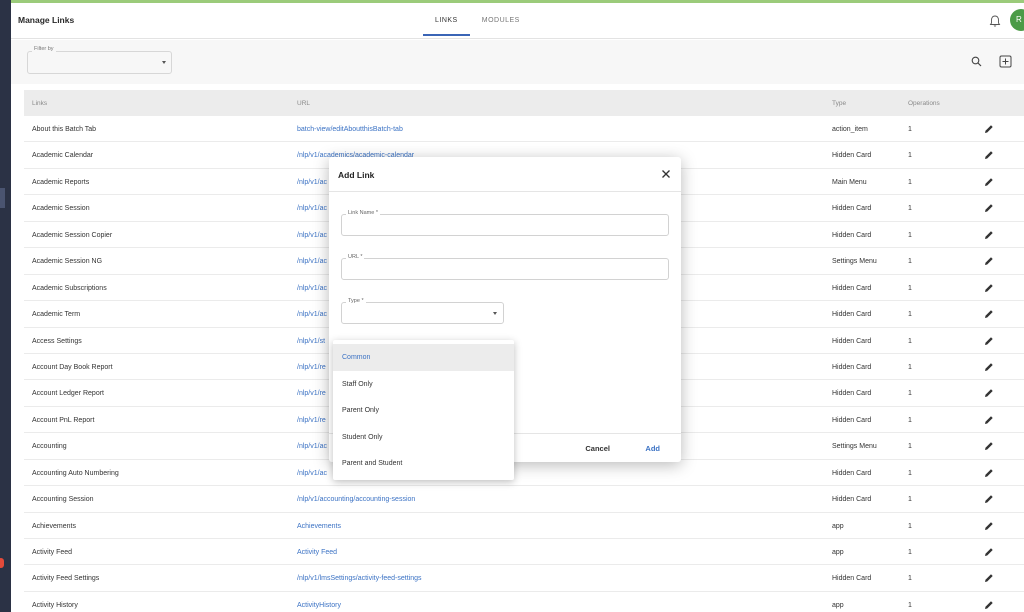 Image resolution: width=1024 pixels, height=612 pixels. What do you see at coordinates (652, 448) in the screenshot?
I see `add-button: Add` at bounding box center [652, 448].